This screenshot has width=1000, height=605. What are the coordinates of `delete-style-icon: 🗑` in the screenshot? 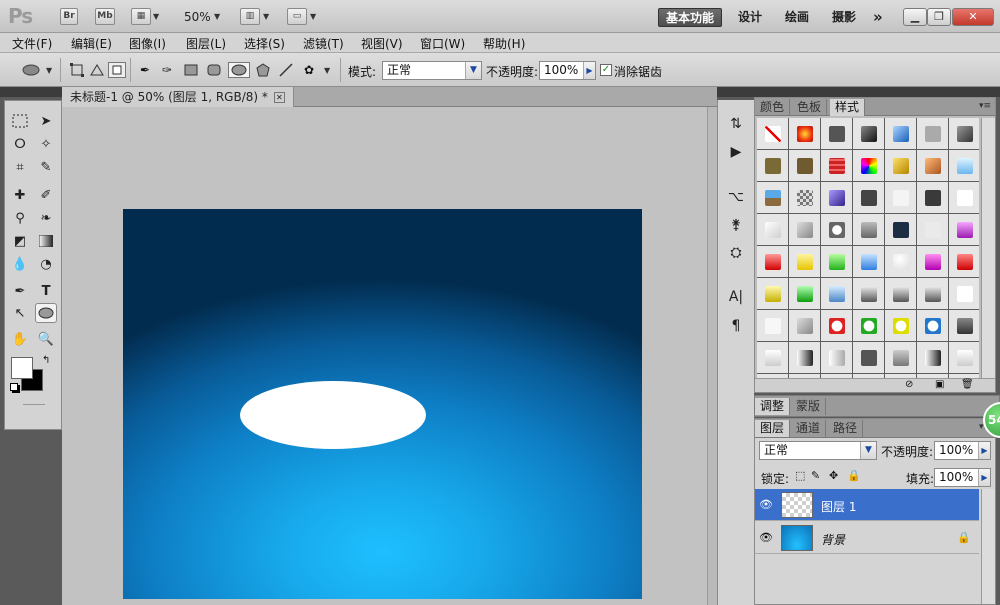 It's located at (967, 384).